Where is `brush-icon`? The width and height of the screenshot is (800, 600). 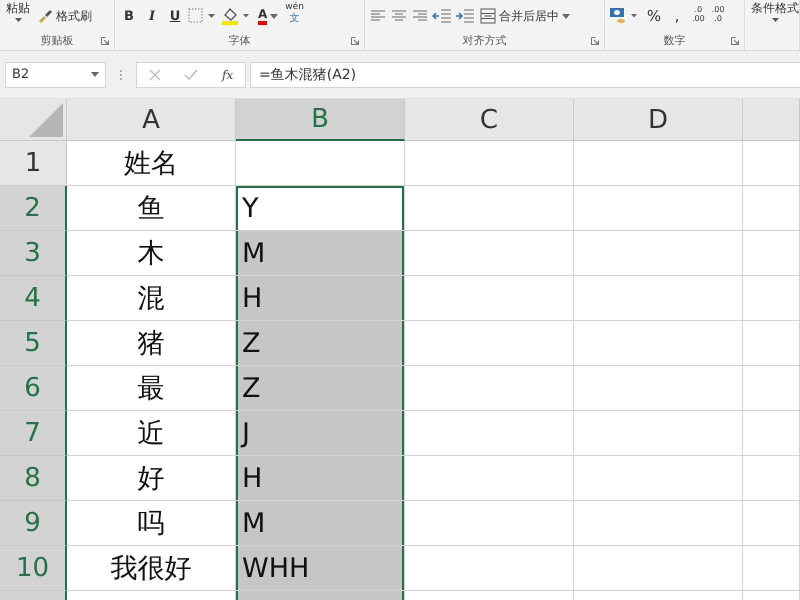
brush-icon is located at coordinates (45, 16).